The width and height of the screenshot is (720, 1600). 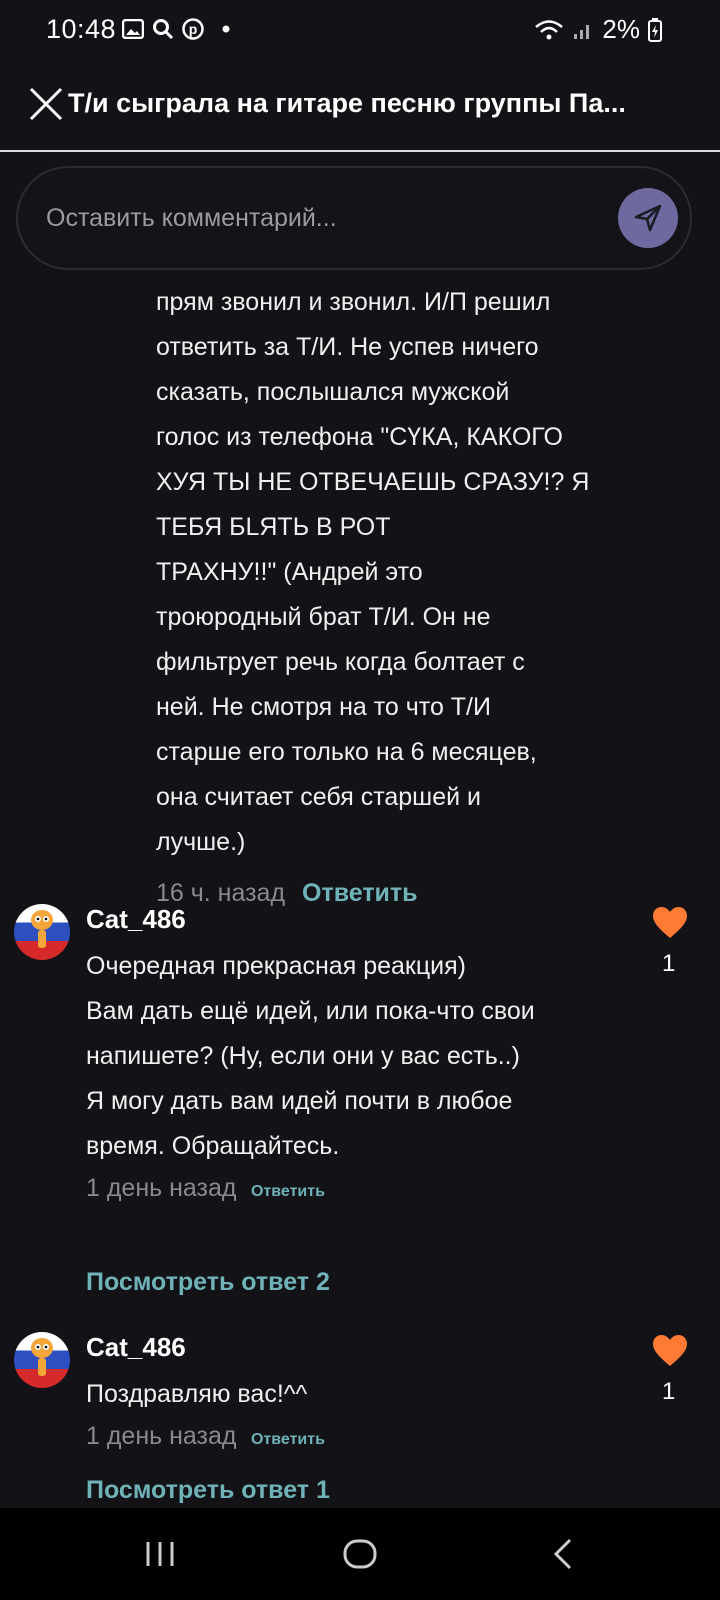 What do you see at coordinates (163, 29) in the screenshot?
I see `search-icon` at bounding box center [163, 29].